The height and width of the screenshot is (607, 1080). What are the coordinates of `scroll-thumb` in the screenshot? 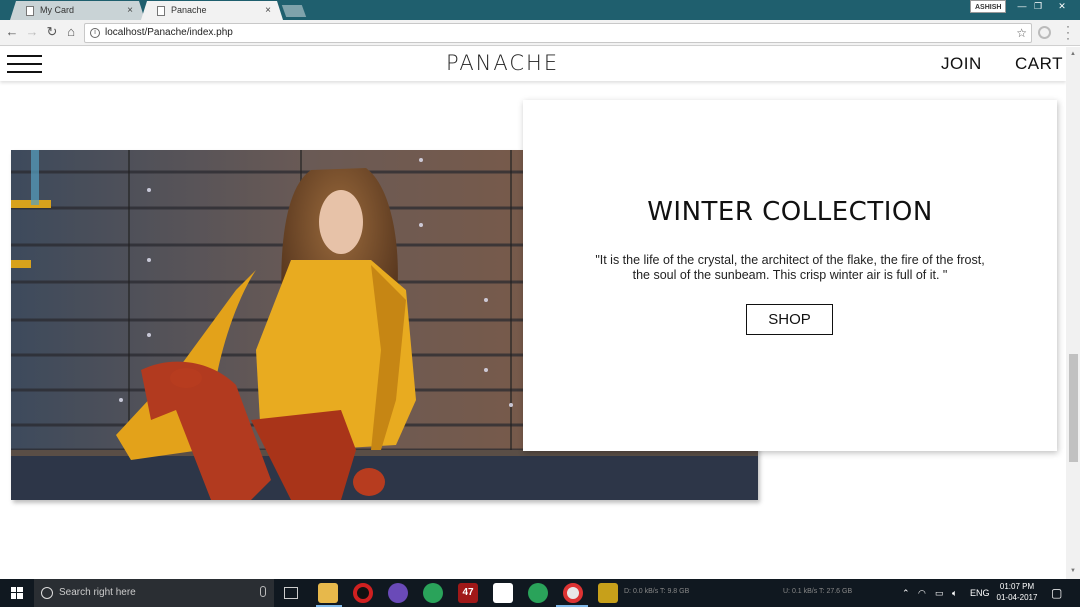 It's located at (1073, 408).